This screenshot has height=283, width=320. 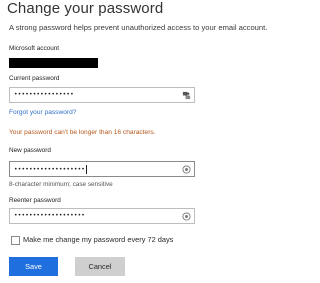 I want to click on text-caret, so click(x=87, y=169).